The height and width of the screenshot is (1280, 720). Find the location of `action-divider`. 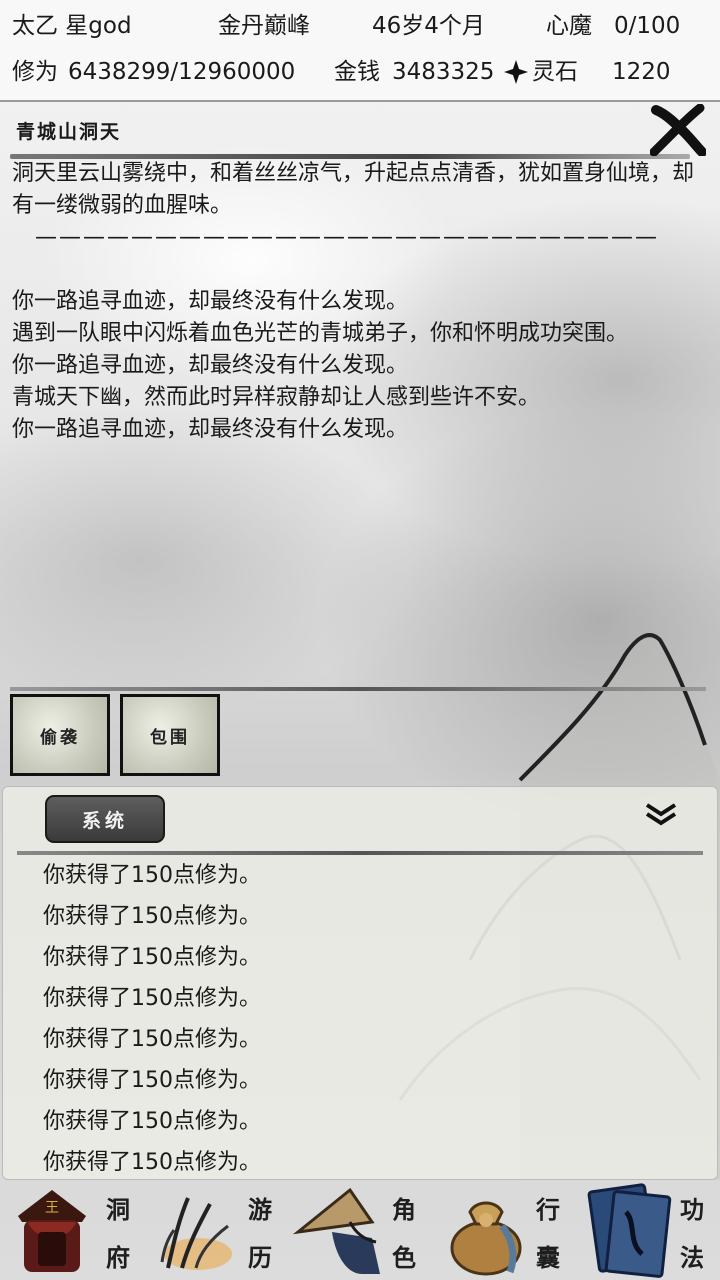

action-divider is located at coordinates (358, 689).